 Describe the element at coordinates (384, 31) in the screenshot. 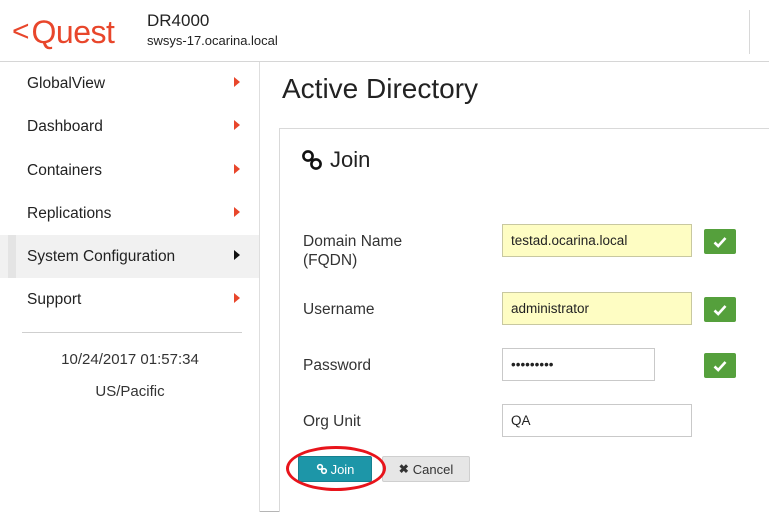

I see `app-header: < Quest DR4000 swsys-17.ocarina.local` at that location.